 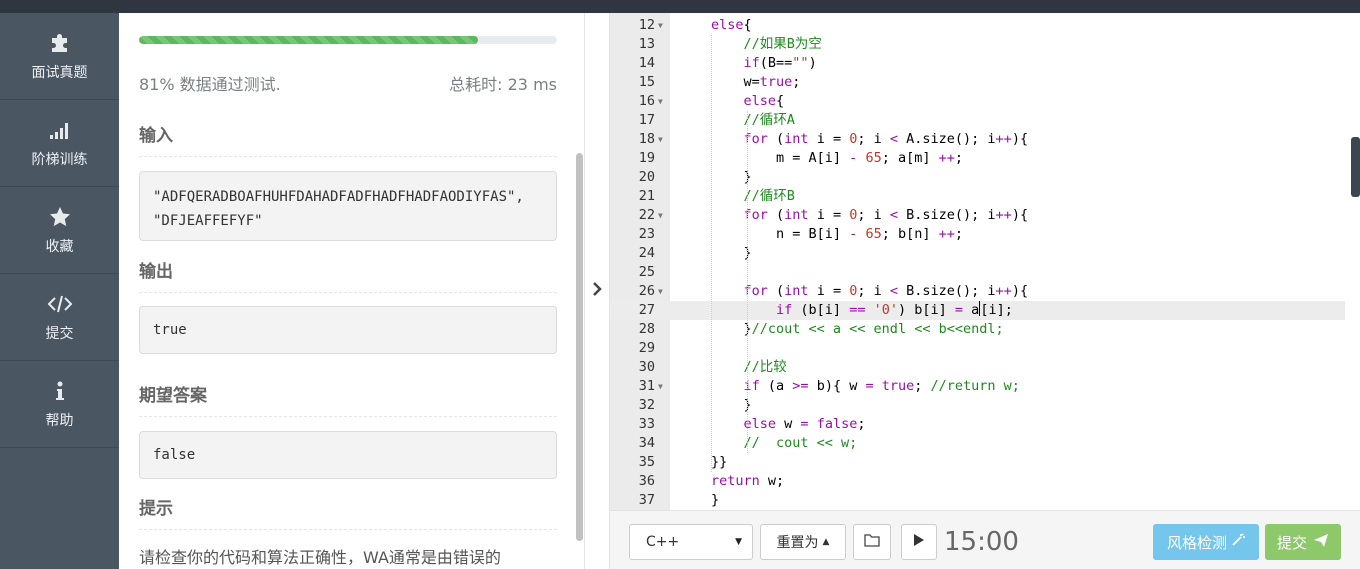 I want to click on nav-item-interview-questions: 面试真题, so click(x=59, y=56).